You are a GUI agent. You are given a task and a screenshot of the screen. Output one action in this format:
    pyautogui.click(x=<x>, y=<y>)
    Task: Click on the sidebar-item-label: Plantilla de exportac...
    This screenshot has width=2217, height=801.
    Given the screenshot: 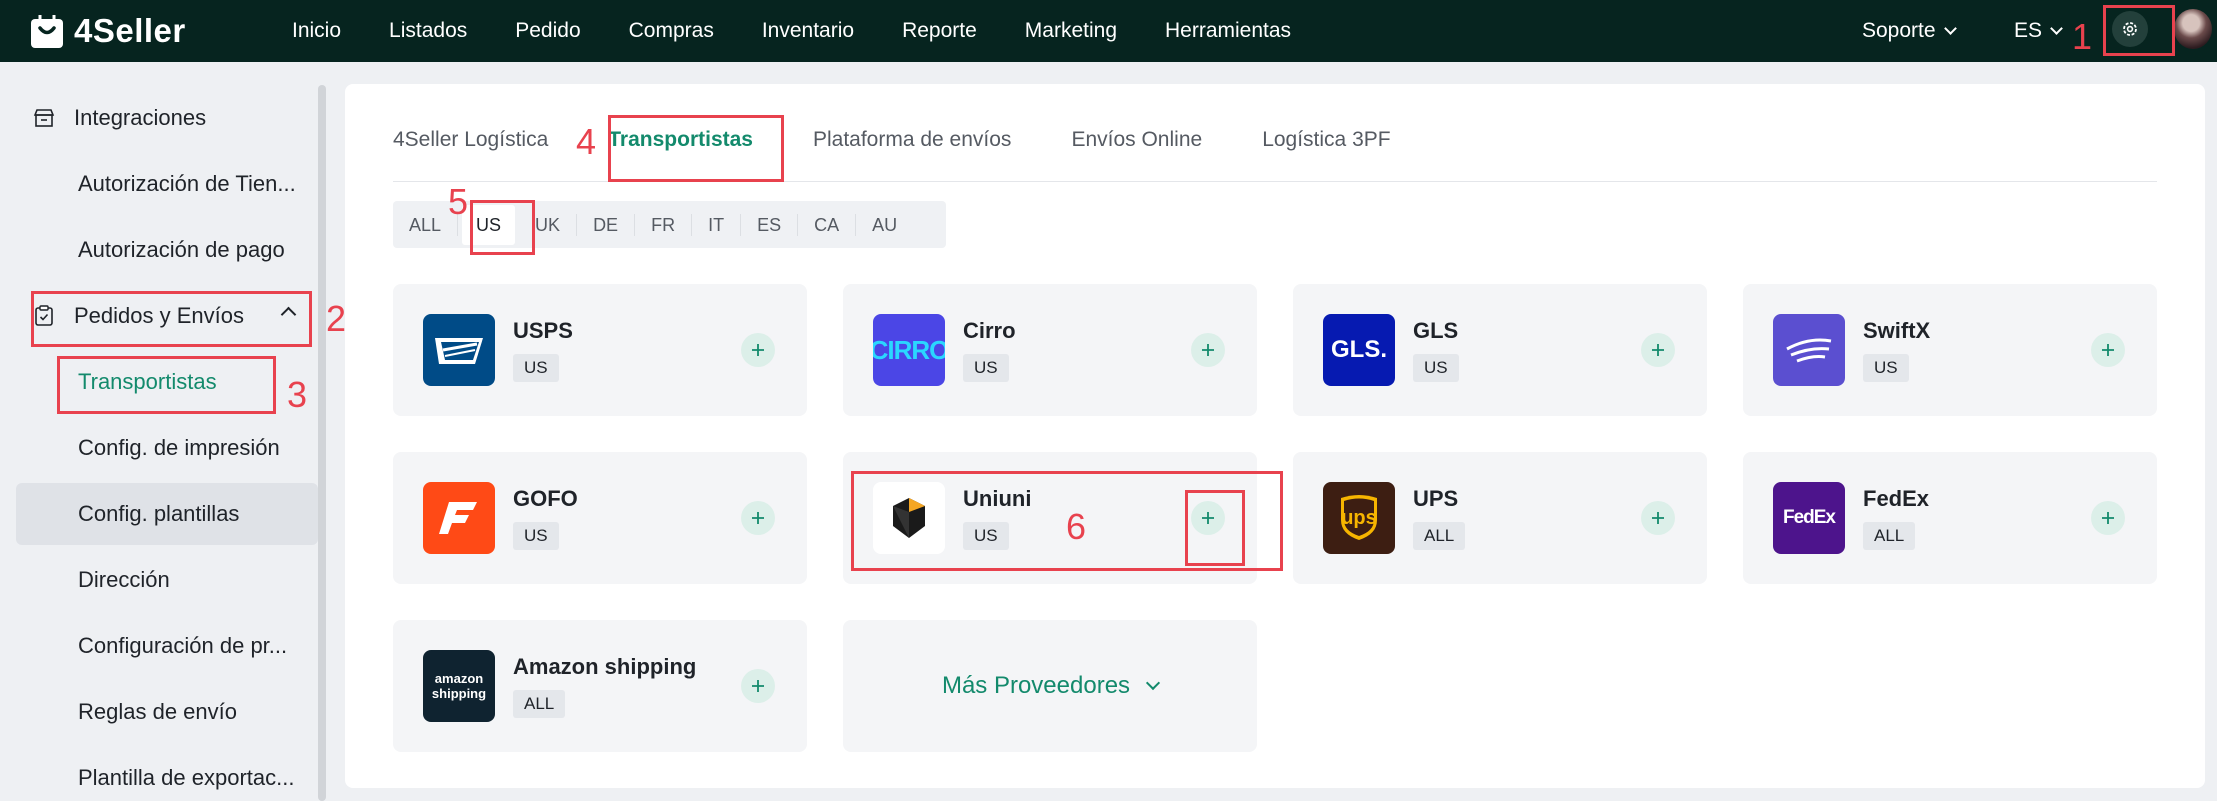 What is the action you would take?
    pyautogui.click(x=186, y=777)
    